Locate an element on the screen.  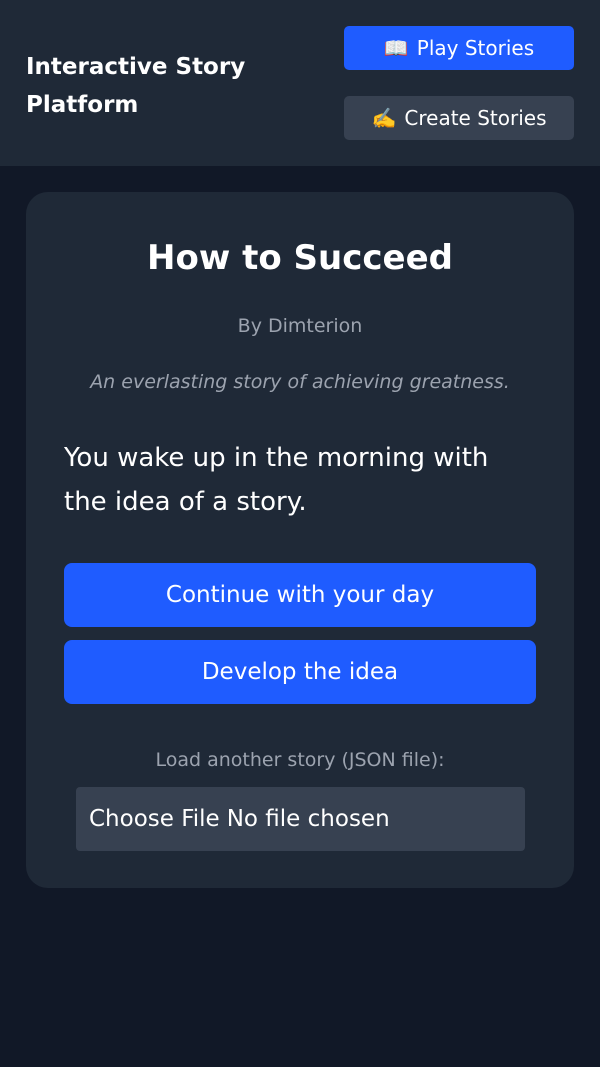
create-stories-label: Create Stories is located at coordinates (475, 118).